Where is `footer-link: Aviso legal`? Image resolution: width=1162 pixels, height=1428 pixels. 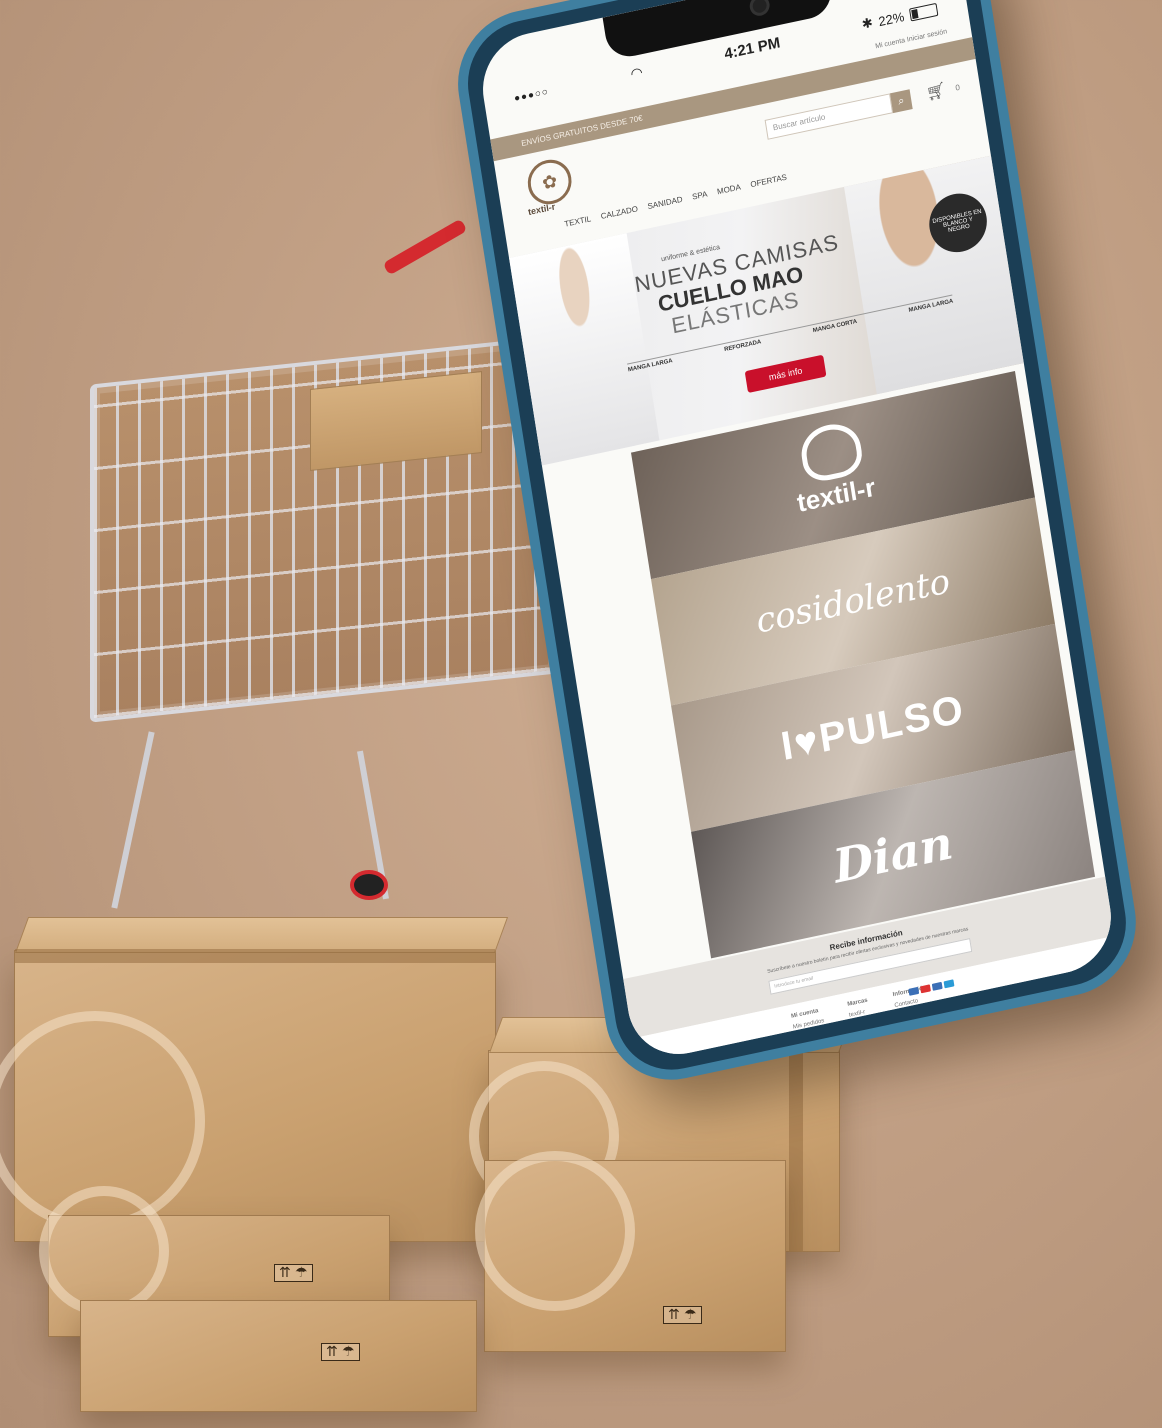 footer-link: Aviso legal is located at coordinates (916, 1025).